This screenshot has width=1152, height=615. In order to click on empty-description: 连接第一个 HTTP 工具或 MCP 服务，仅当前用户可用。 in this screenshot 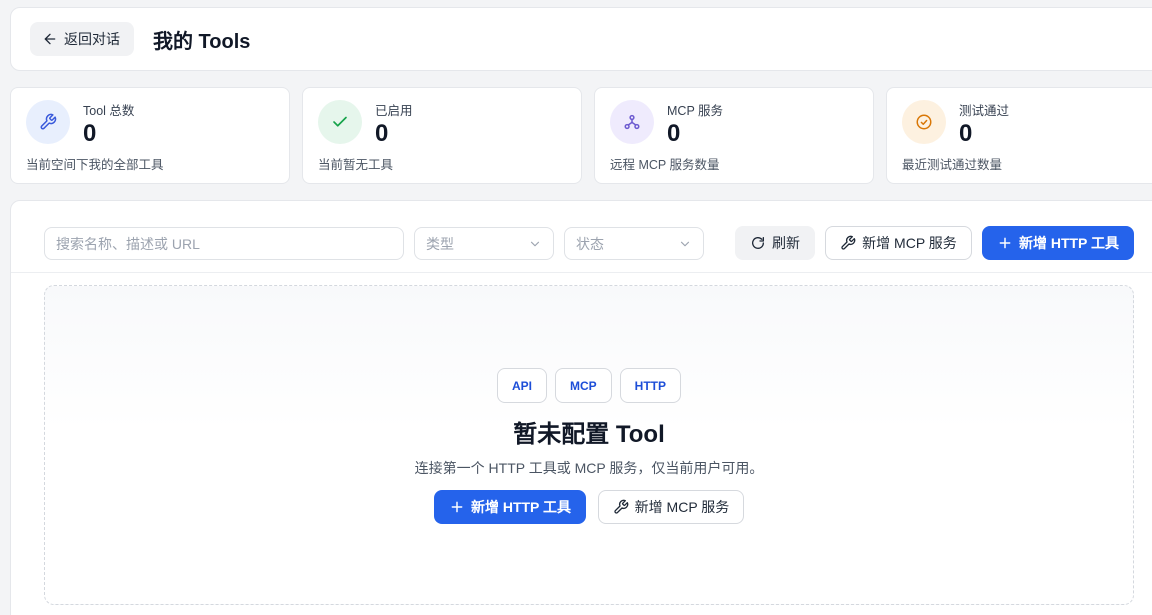, I will do `click(589, 468)`.